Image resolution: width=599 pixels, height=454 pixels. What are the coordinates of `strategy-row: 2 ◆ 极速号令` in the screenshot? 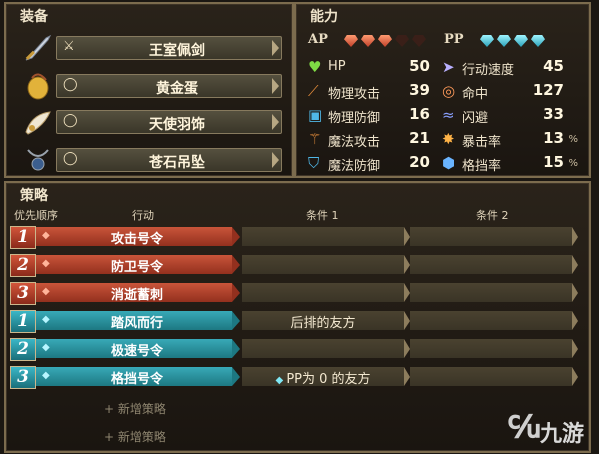 It's located at (292, 349).